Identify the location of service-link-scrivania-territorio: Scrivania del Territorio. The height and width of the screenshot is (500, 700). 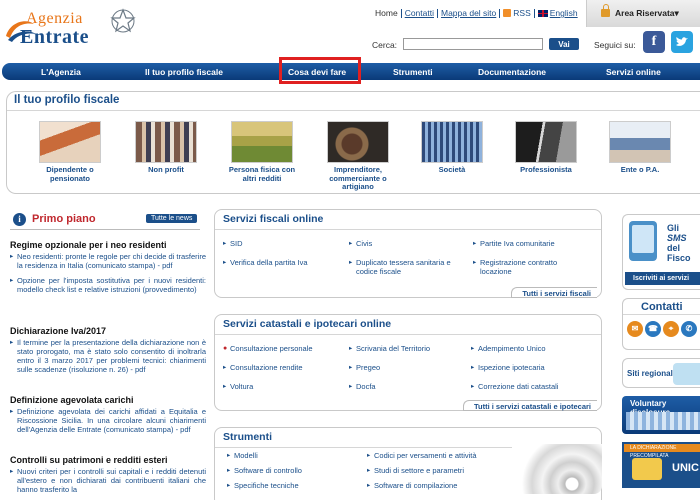
(389, 348).